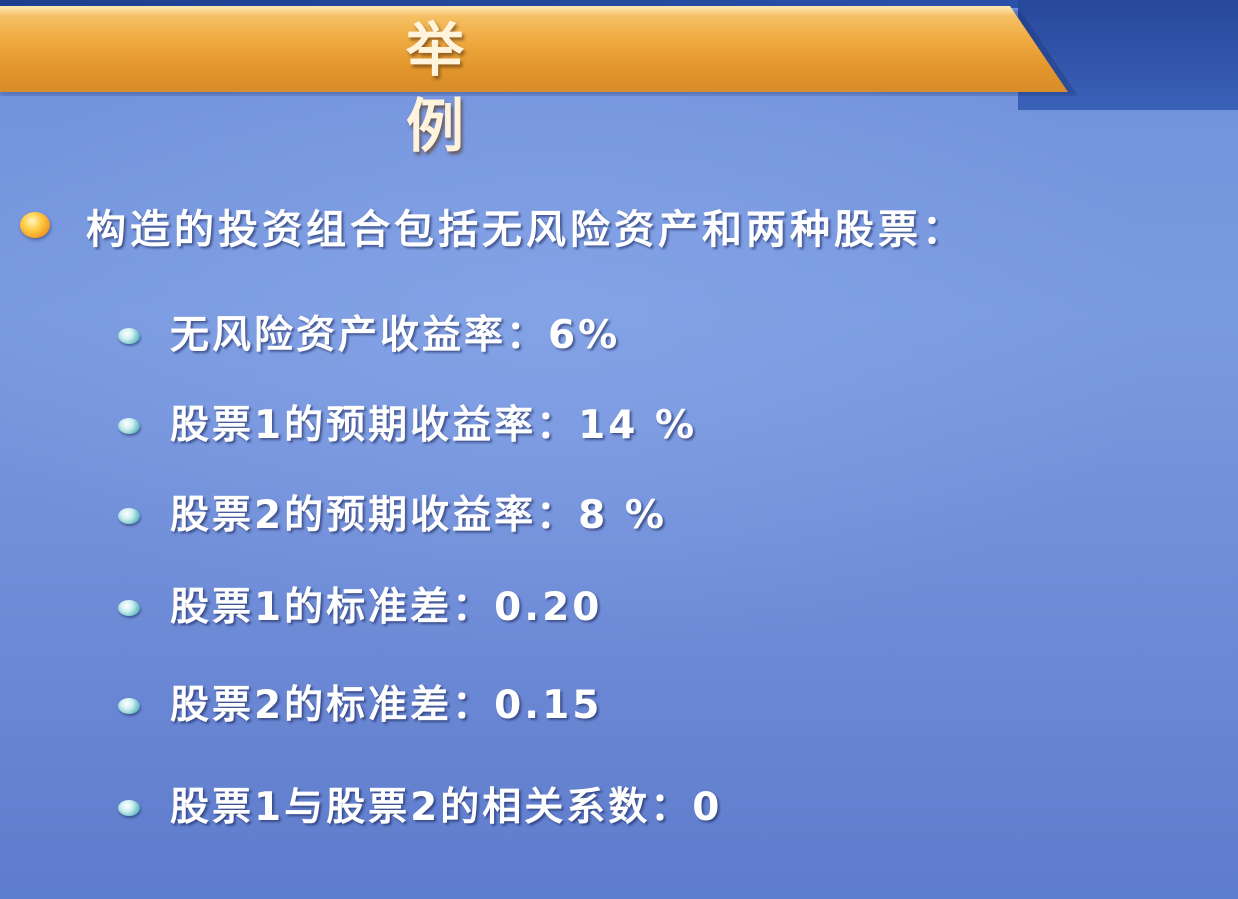  What do you see at coordinates (418, 515) in the screenshot?
I see `sub-bullet-text: 股票2的预期收益率：8 %` at bounding box center [418, 515].